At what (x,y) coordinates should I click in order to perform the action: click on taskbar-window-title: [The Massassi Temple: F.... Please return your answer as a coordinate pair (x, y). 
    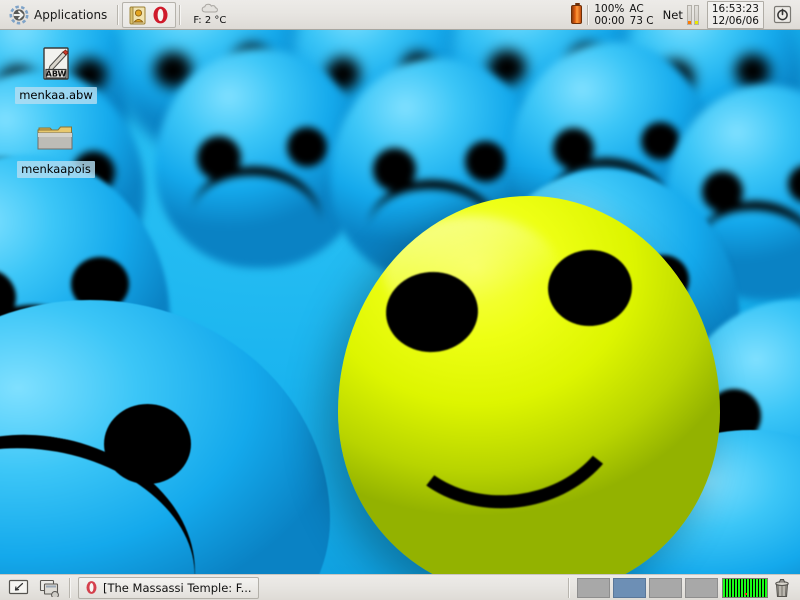
    Looking at the image, I should click on (177, 587).